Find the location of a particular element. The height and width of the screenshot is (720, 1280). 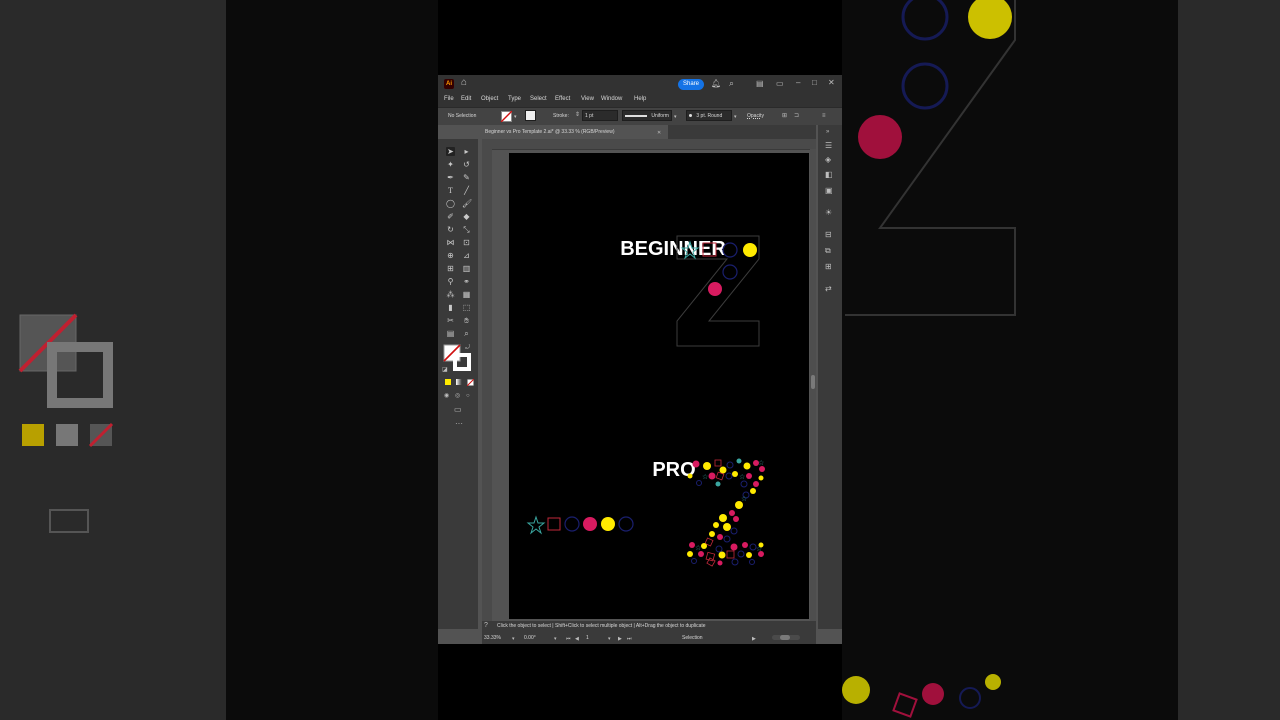

horizontal-scroll-thumb is located at coordinates (785, 637).